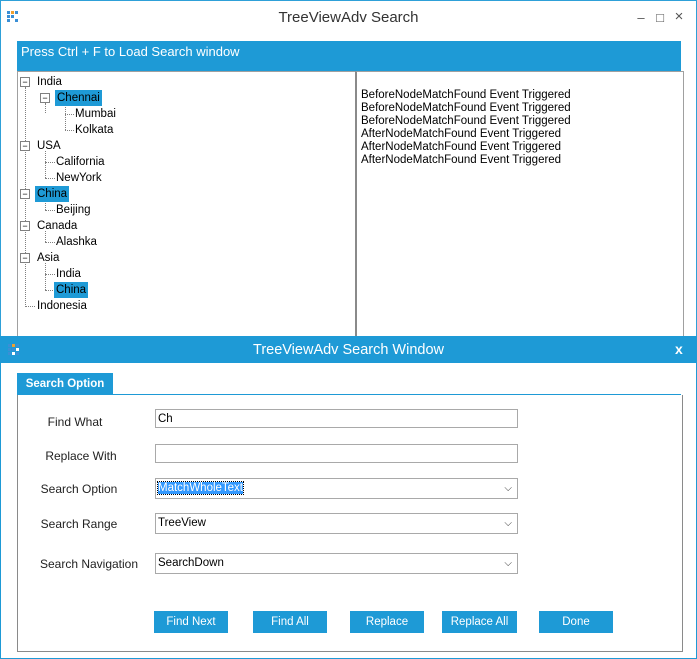  Describe the element at coordinates (78, 98) in the screenshot. I see `tree-node-chennai: Chennai` at that location.